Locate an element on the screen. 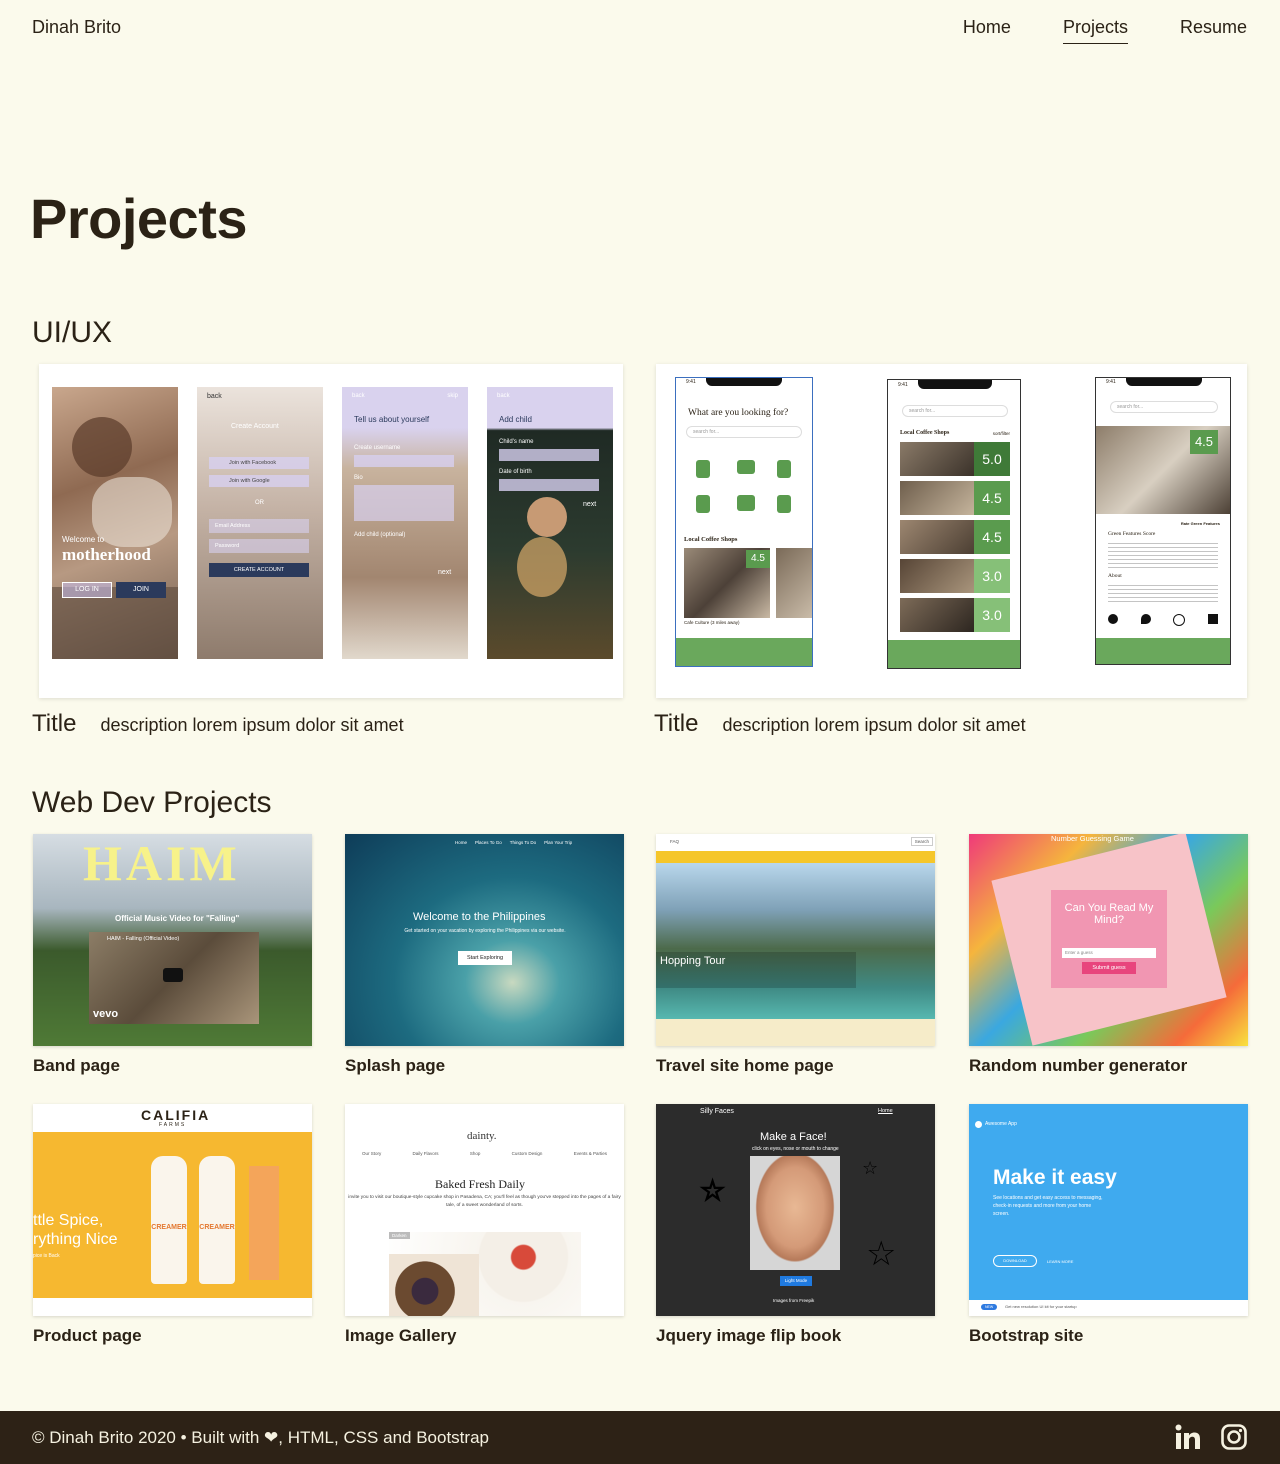  nav-link-resume: Resume is located at coordinates (1213, 30).